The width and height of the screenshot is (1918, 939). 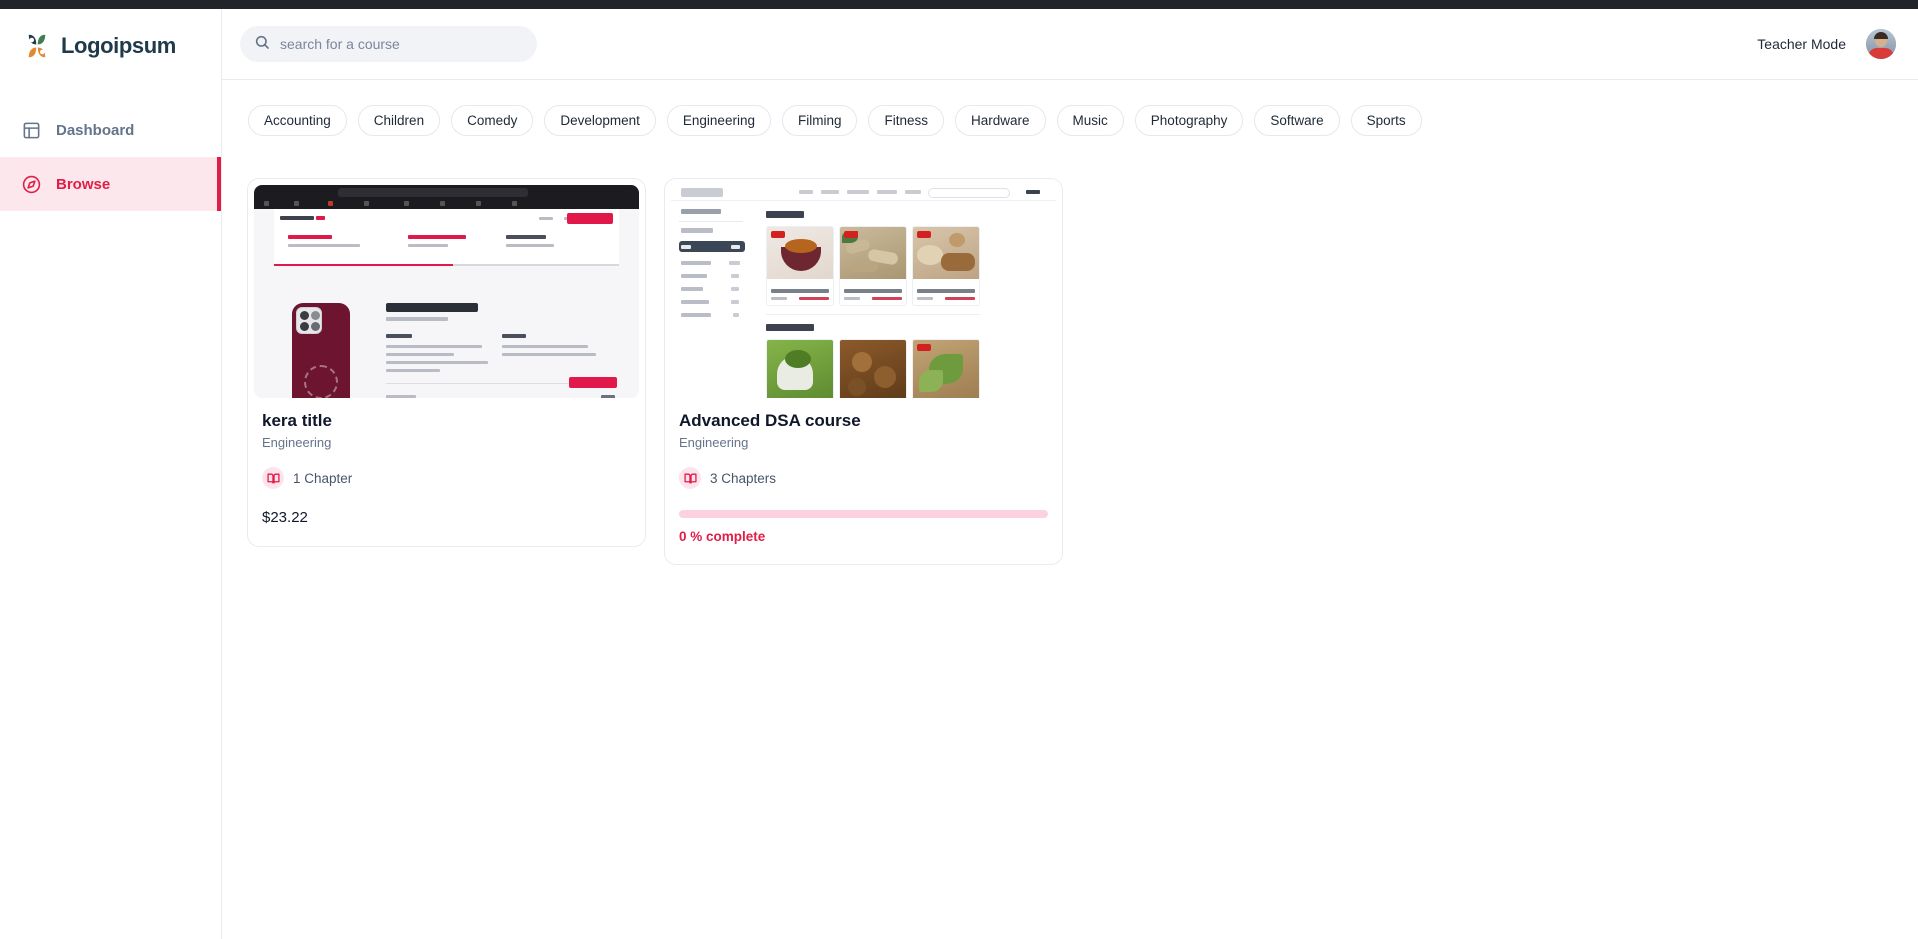 I want to click on logoipsum-mark-icon, so click(x=37, y=46).